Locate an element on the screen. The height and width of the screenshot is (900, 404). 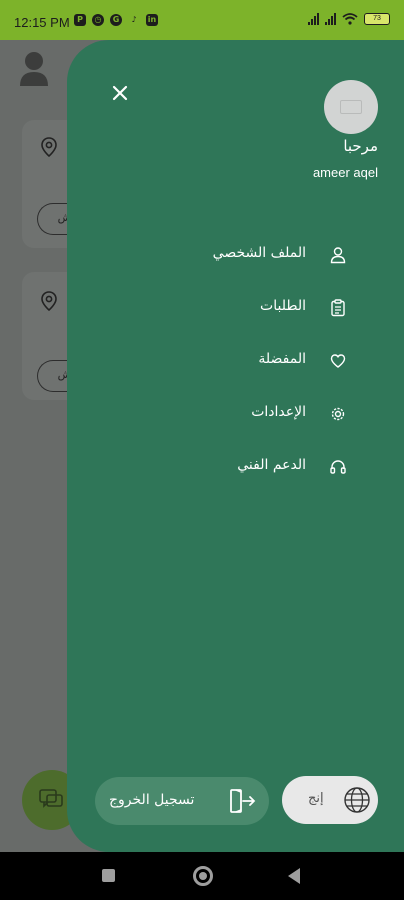
user-avatar is located at coordinates (351, 107).